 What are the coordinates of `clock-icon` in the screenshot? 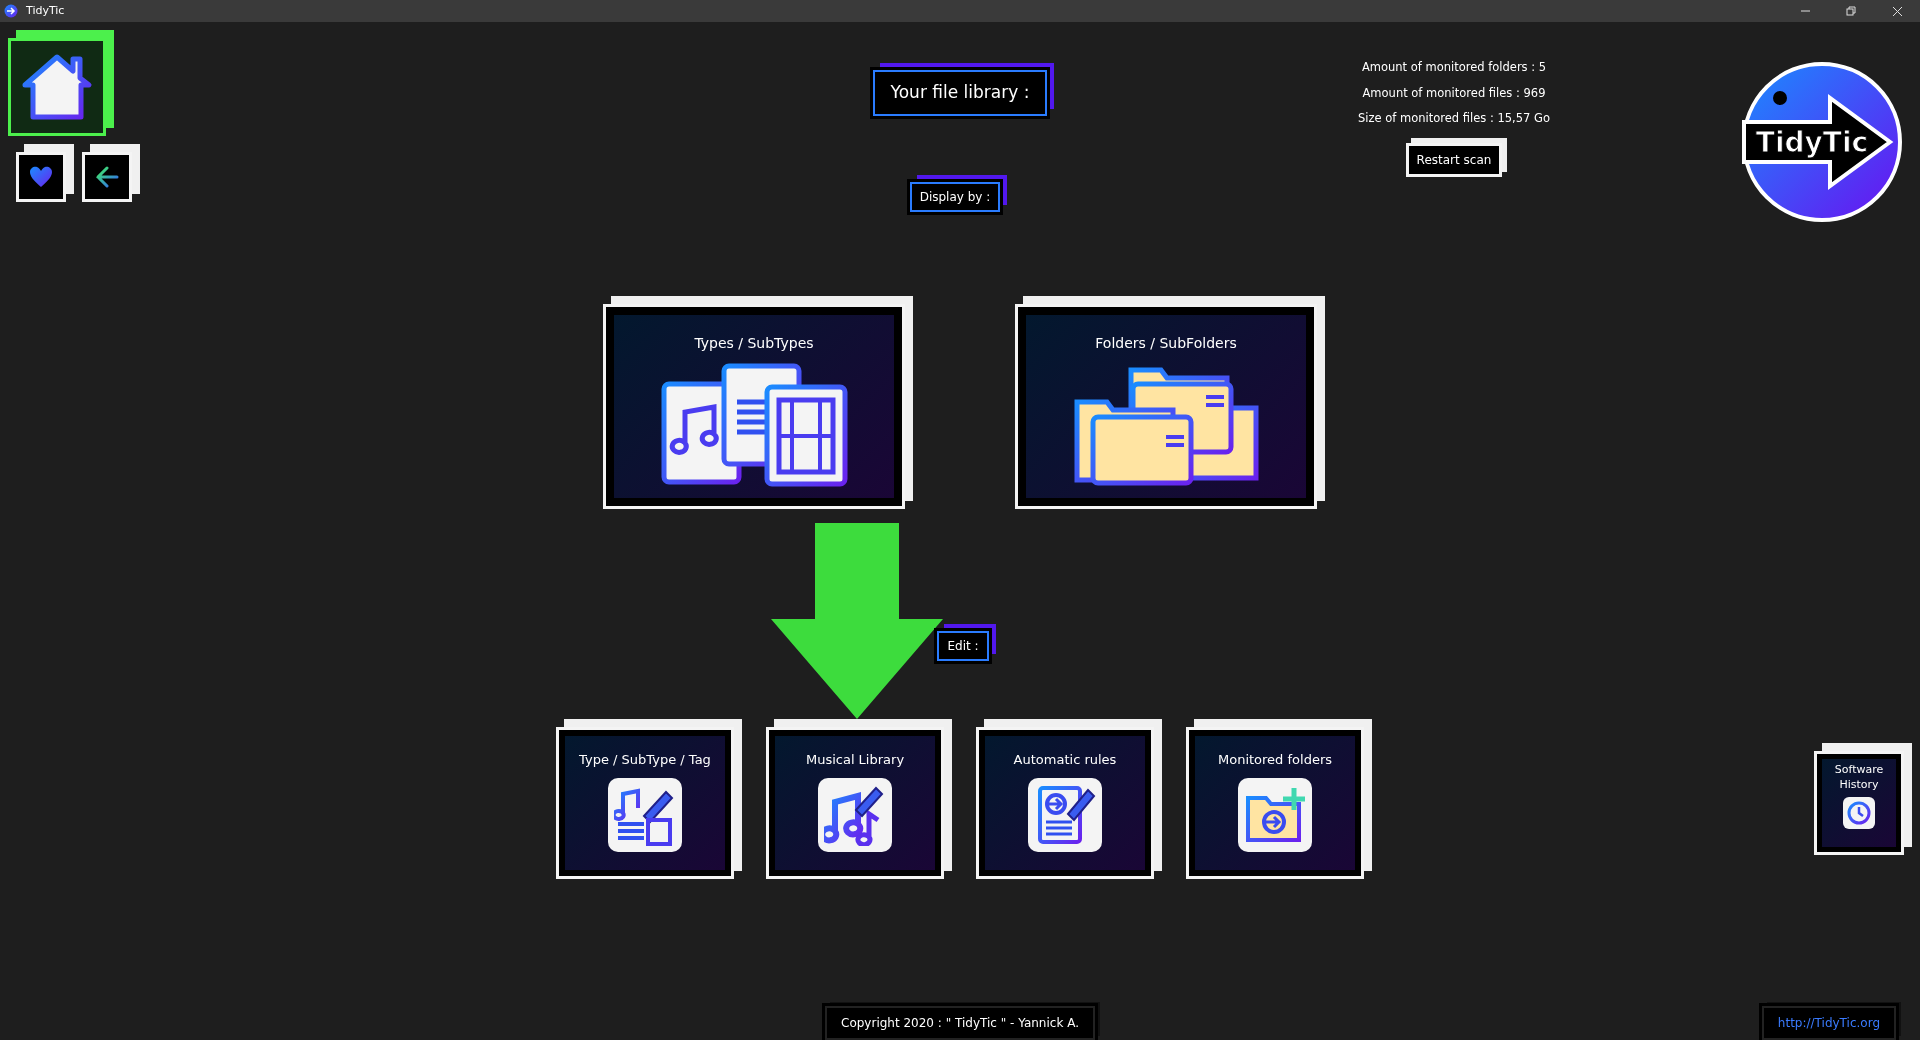 It's located at (1859, 812).